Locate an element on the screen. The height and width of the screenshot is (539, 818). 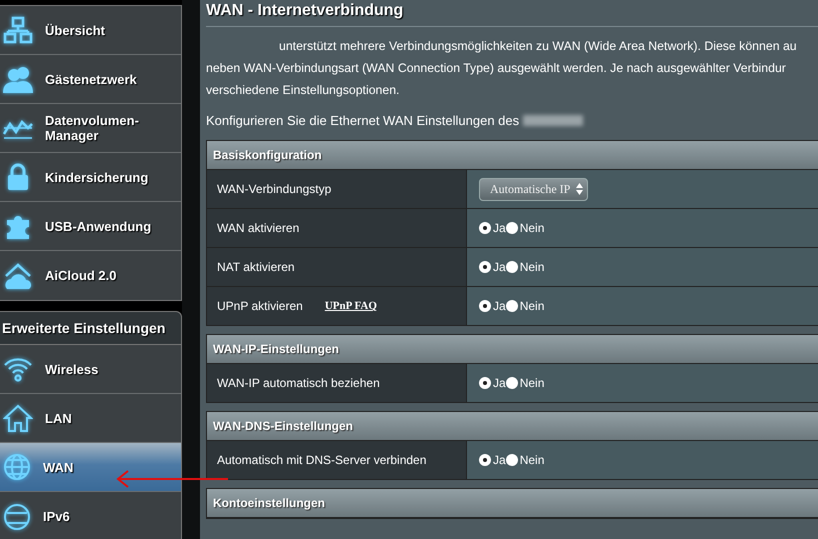
sidebar-item: Datenvolumen-Manager is located at coordinates (90, 128).